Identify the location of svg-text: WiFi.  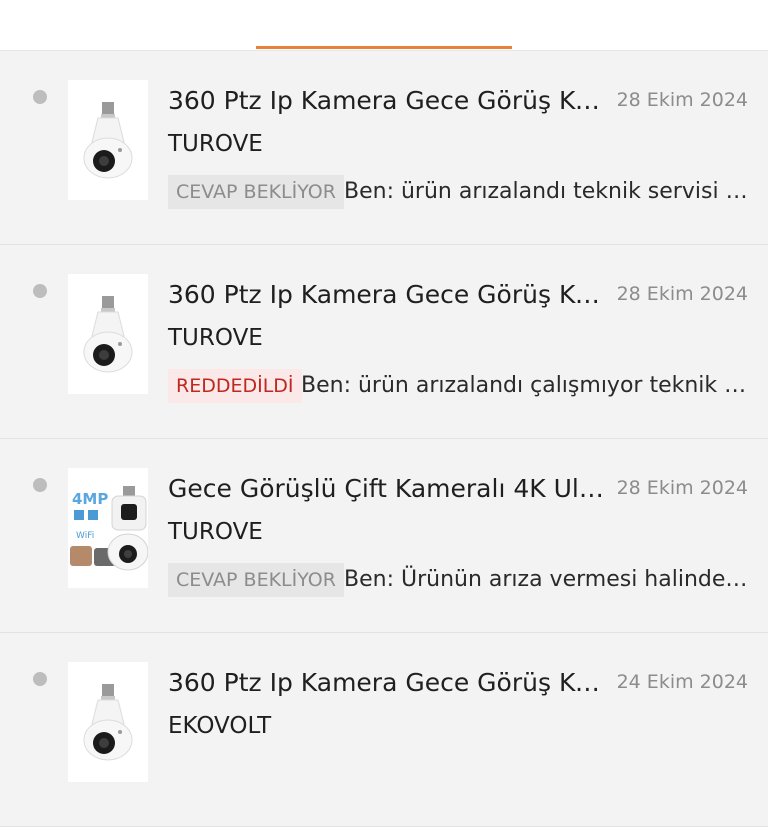
(85, 536).